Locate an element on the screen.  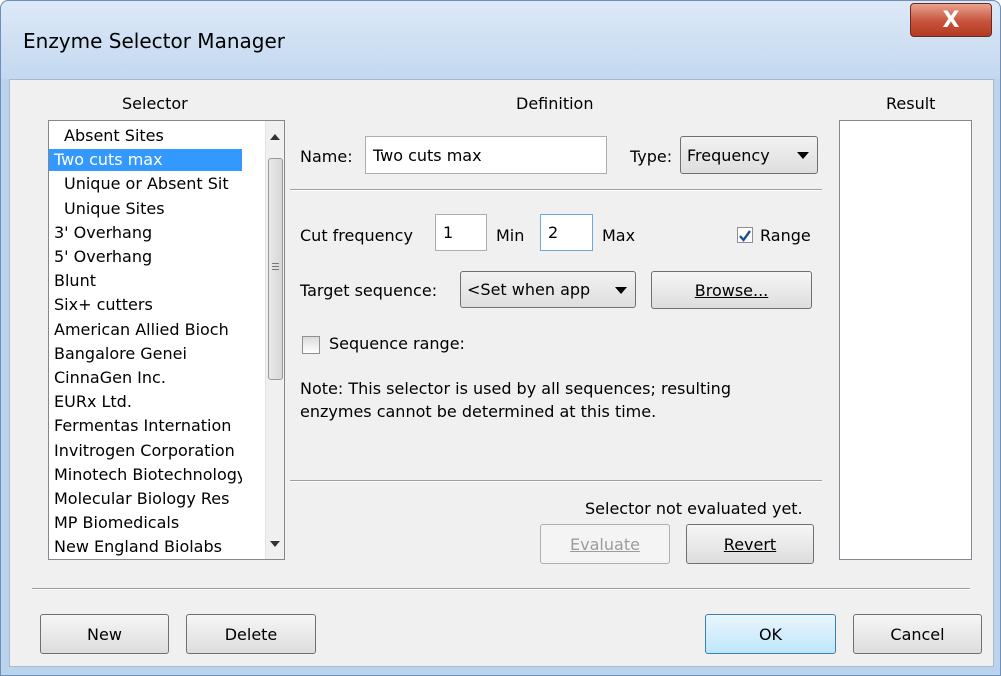
cancel-button: Cancel is located at coordinates (917, 634).